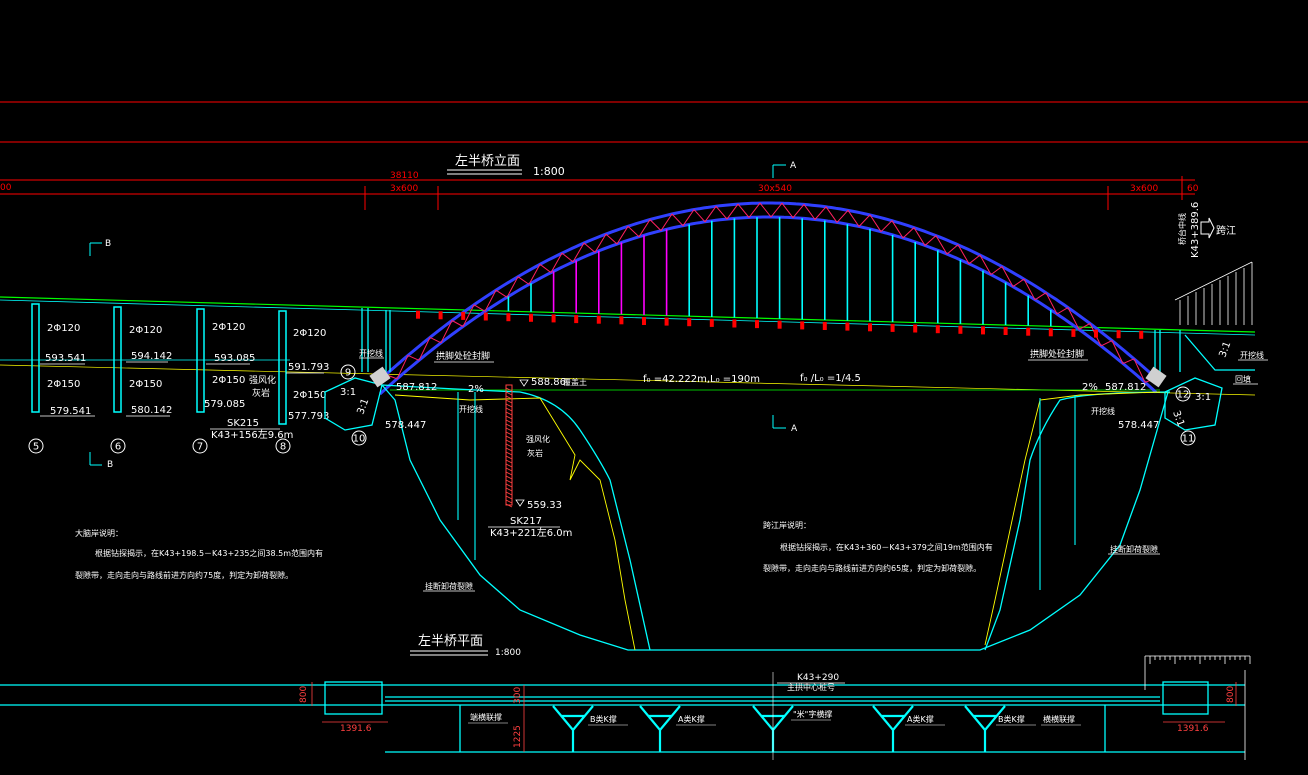 This screenshot has width=1308, height=775. Describe the element at coordinates (1182, 229) in the screenshot. I see `boundary-note: 桥台中线` at that location.